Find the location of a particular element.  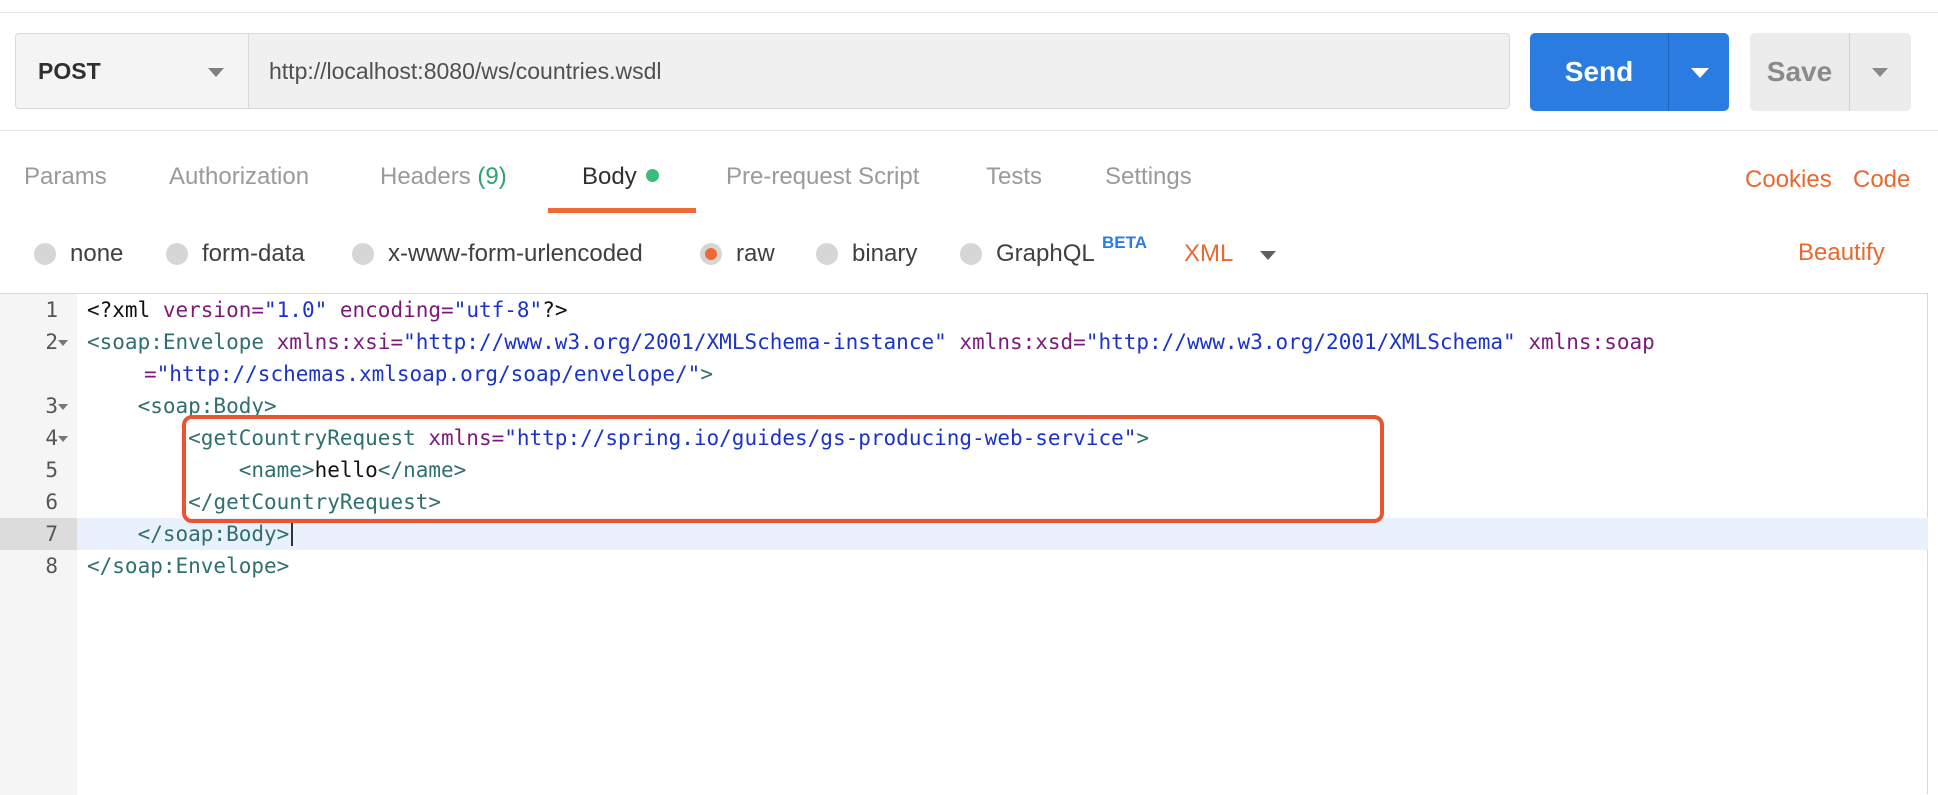

body-type-urlencoded-label: x-www-form-urlencoded is located at coordinates (515, 253).